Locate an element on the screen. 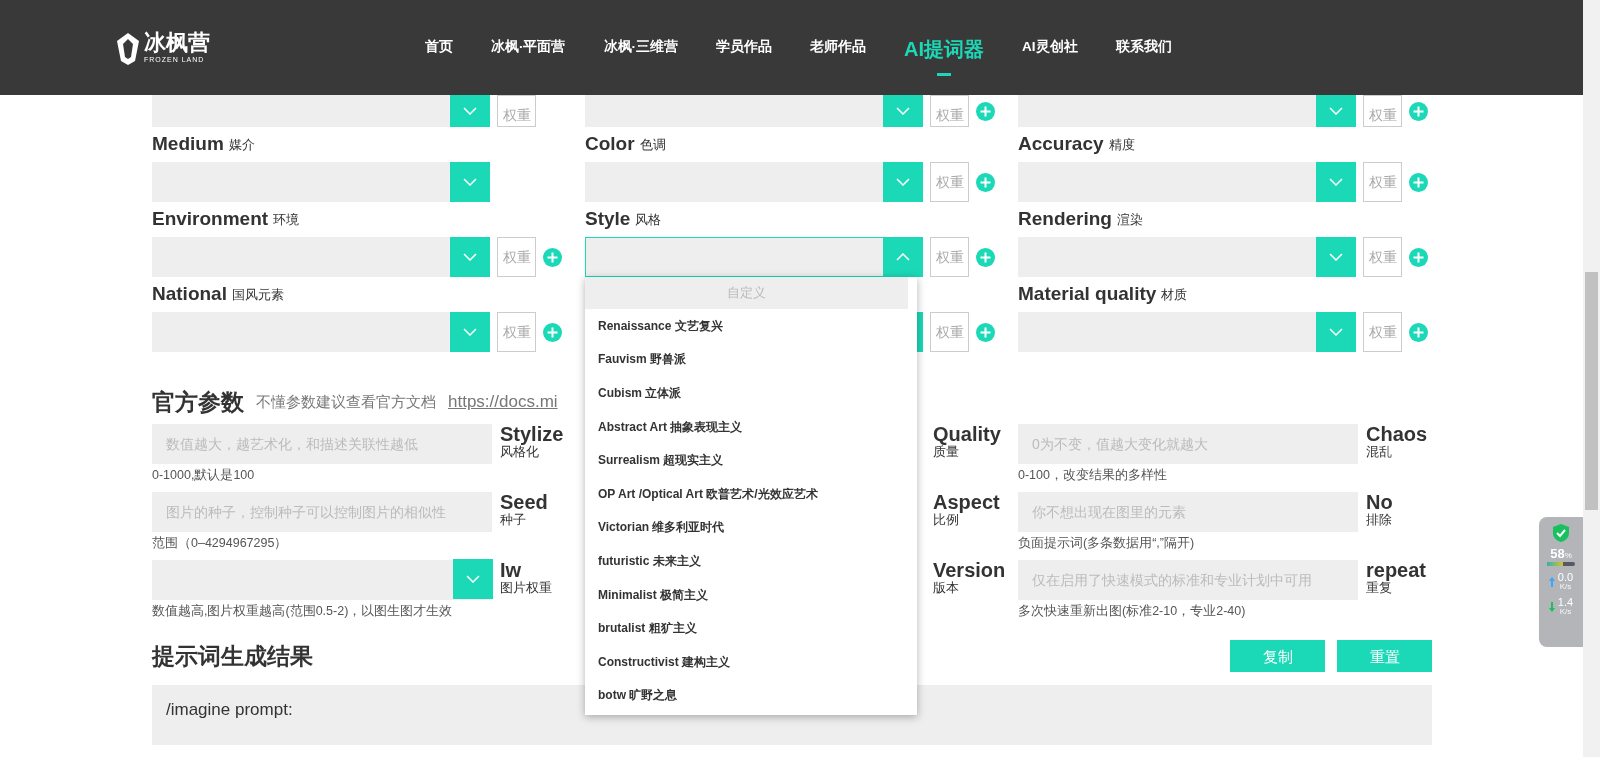  field-label-cn: 国风元素 is located at coordinates (257, 294).